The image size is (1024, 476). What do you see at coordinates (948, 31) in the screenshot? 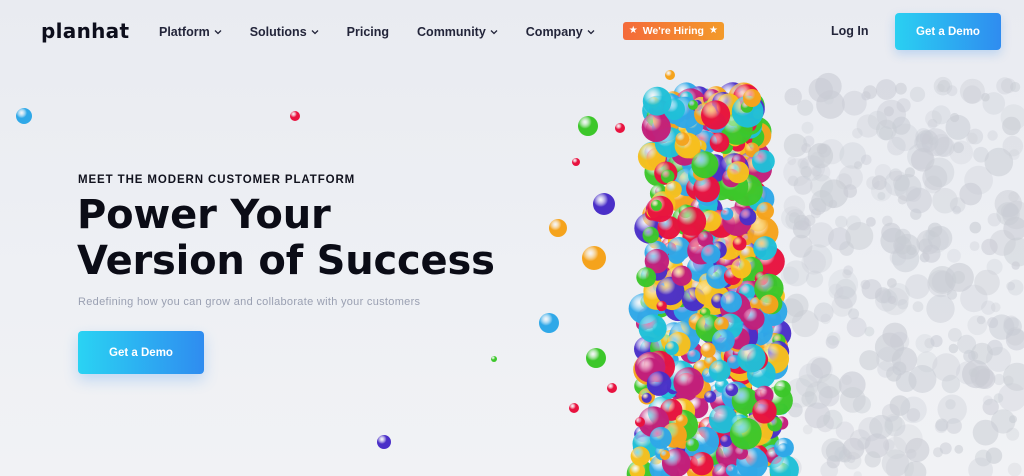
I see `get-demo-nav-button: Get a Demo` at bounding box center [948, 31].